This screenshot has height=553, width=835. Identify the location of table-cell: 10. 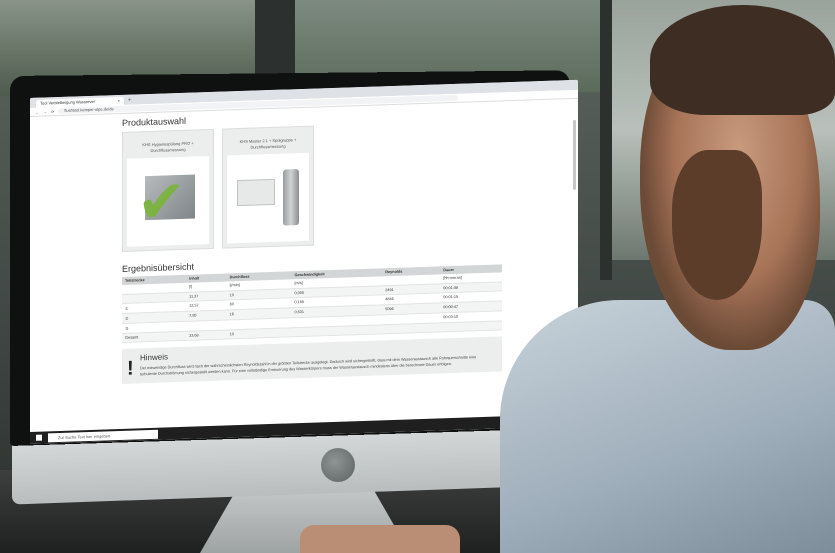
(259, 333).